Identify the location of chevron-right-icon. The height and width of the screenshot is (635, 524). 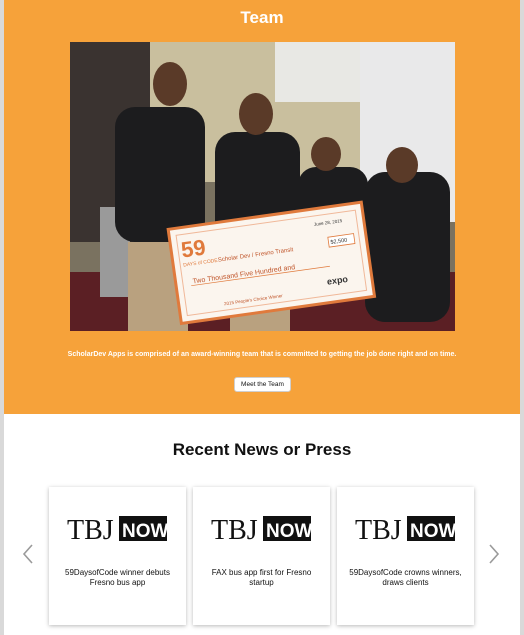
(494, 554).